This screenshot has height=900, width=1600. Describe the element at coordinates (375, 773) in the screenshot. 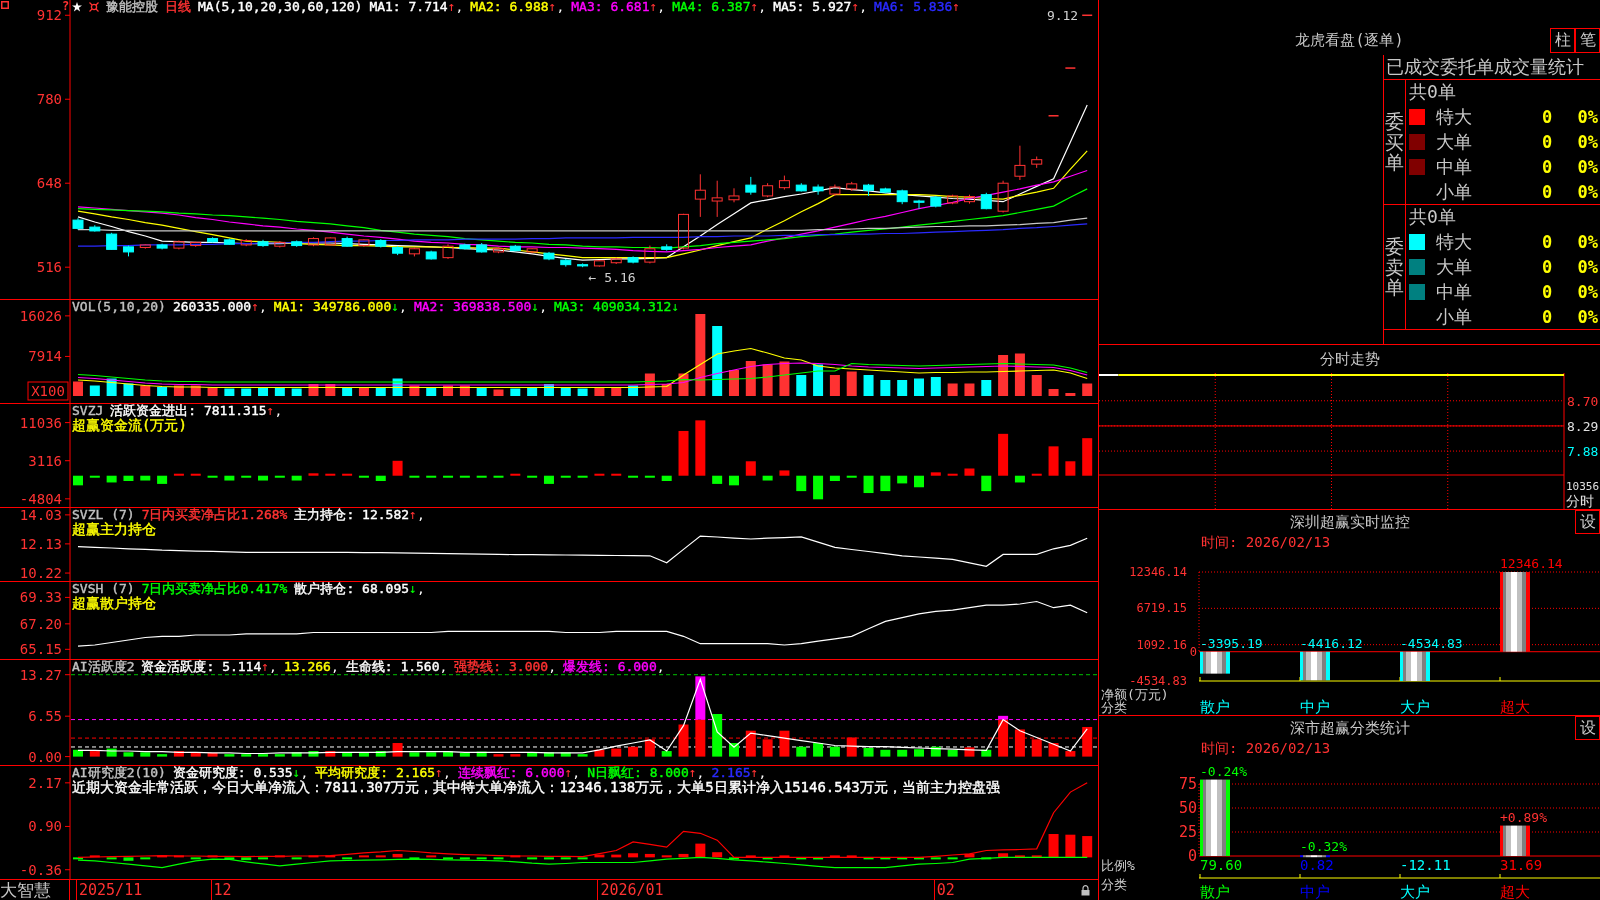

I see `indicator-label: 平均研究度: 2.165` at that location.